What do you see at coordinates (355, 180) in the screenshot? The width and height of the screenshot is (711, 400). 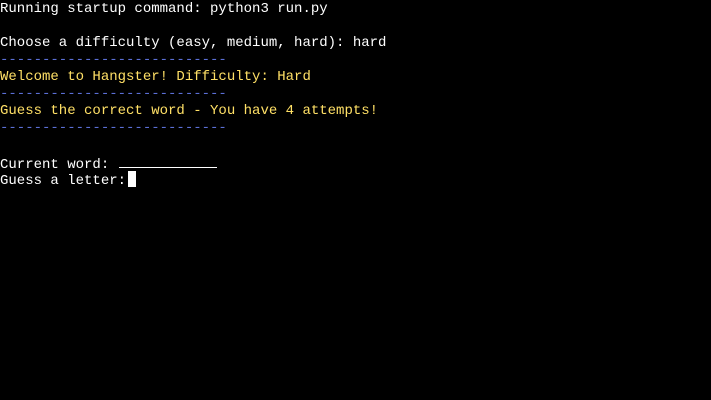 I see `guess-prompt-line: Guess a letter:` at bounding box center [355, 180].